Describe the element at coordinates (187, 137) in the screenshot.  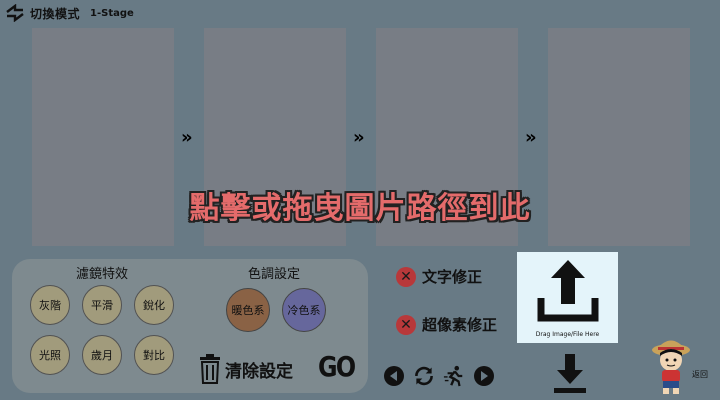
I see `step-arrow-1: »` at that location.